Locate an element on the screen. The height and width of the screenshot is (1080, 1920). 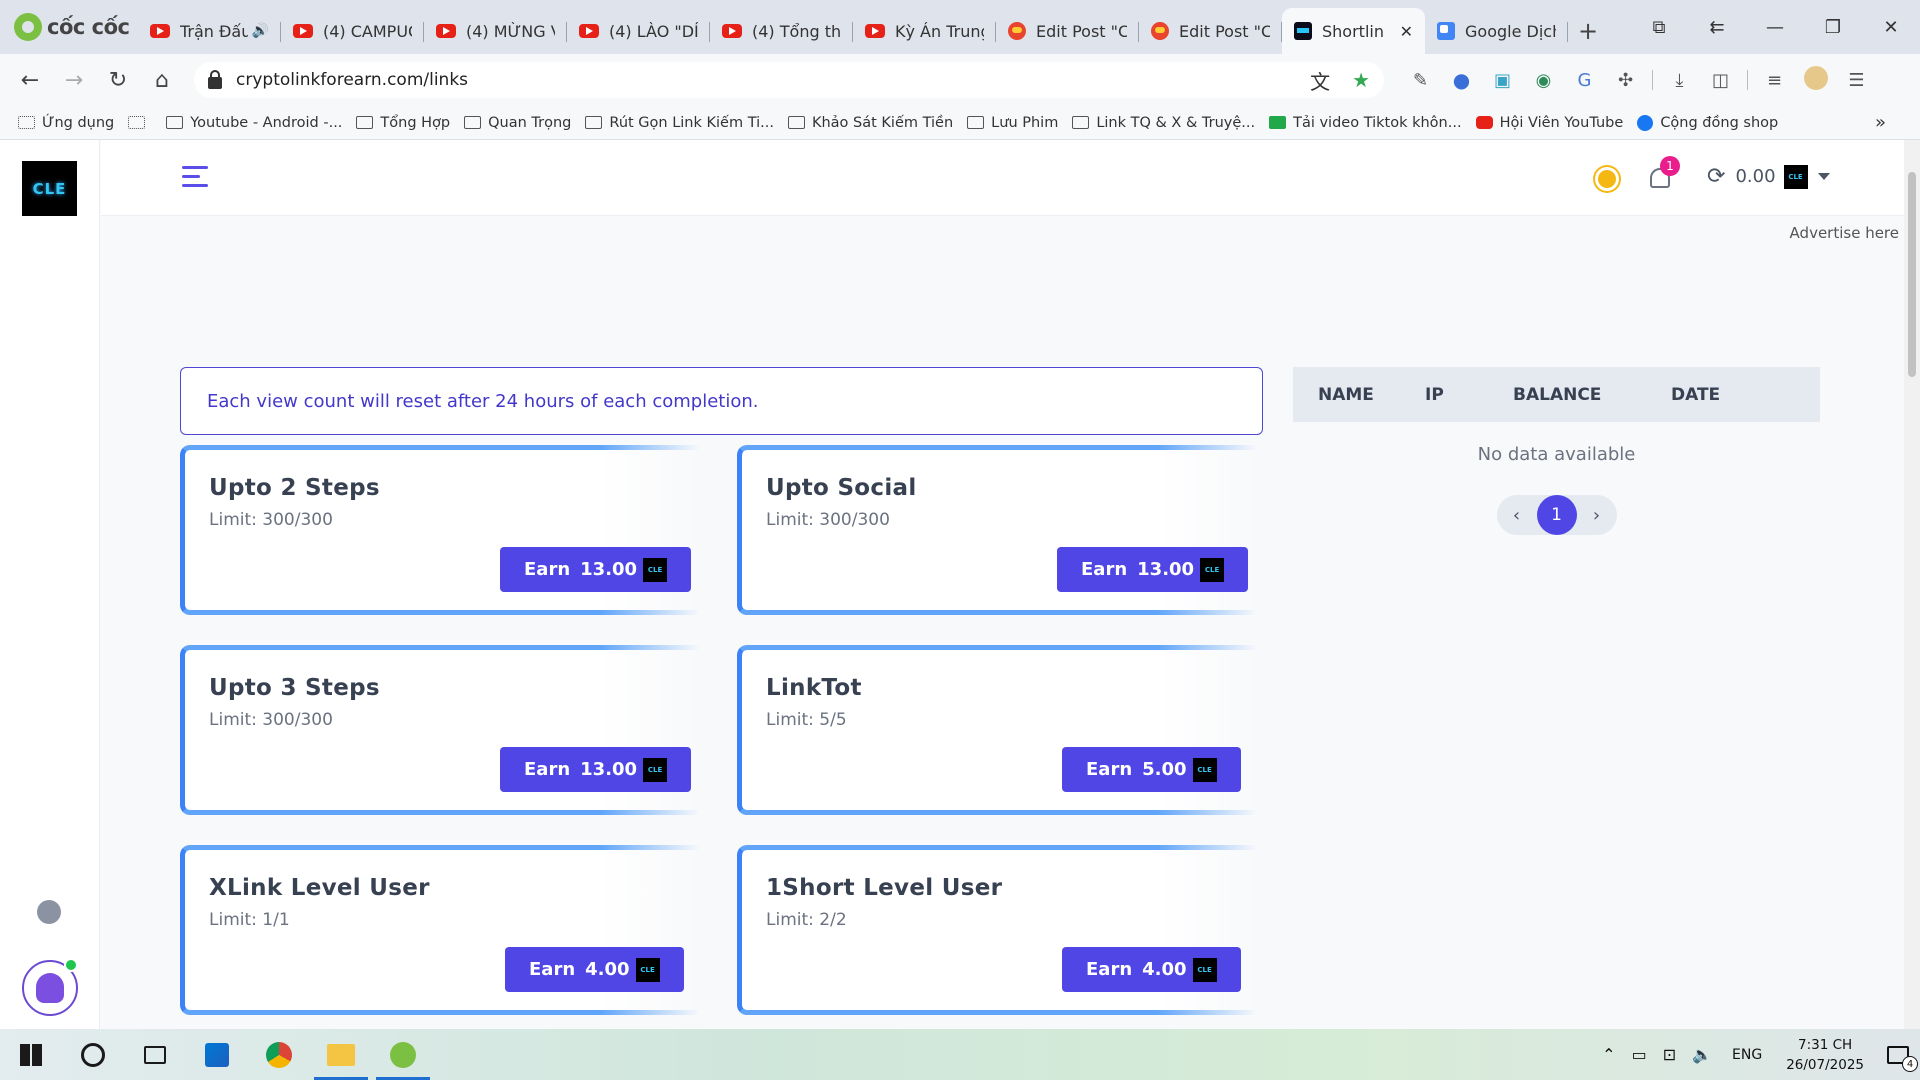
chevron-left-icon: ‹ is located at coordinates (1517, 515).